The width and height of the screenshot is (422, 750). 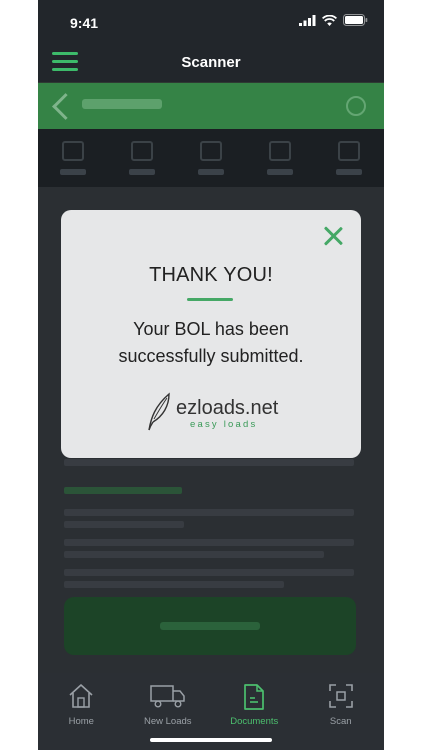 I want to click on tab-label: Documents, so click(x=254, y=721).